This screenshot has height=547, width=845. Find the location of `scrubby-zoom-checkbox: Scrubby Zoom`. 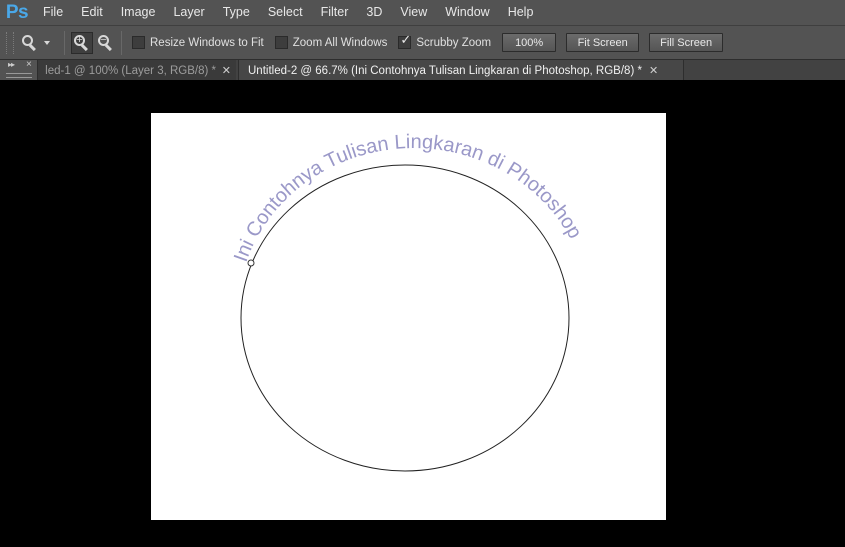

scrubby-zoom-checkbox: Scrubby Zoom is located at coordinates (445, 41).